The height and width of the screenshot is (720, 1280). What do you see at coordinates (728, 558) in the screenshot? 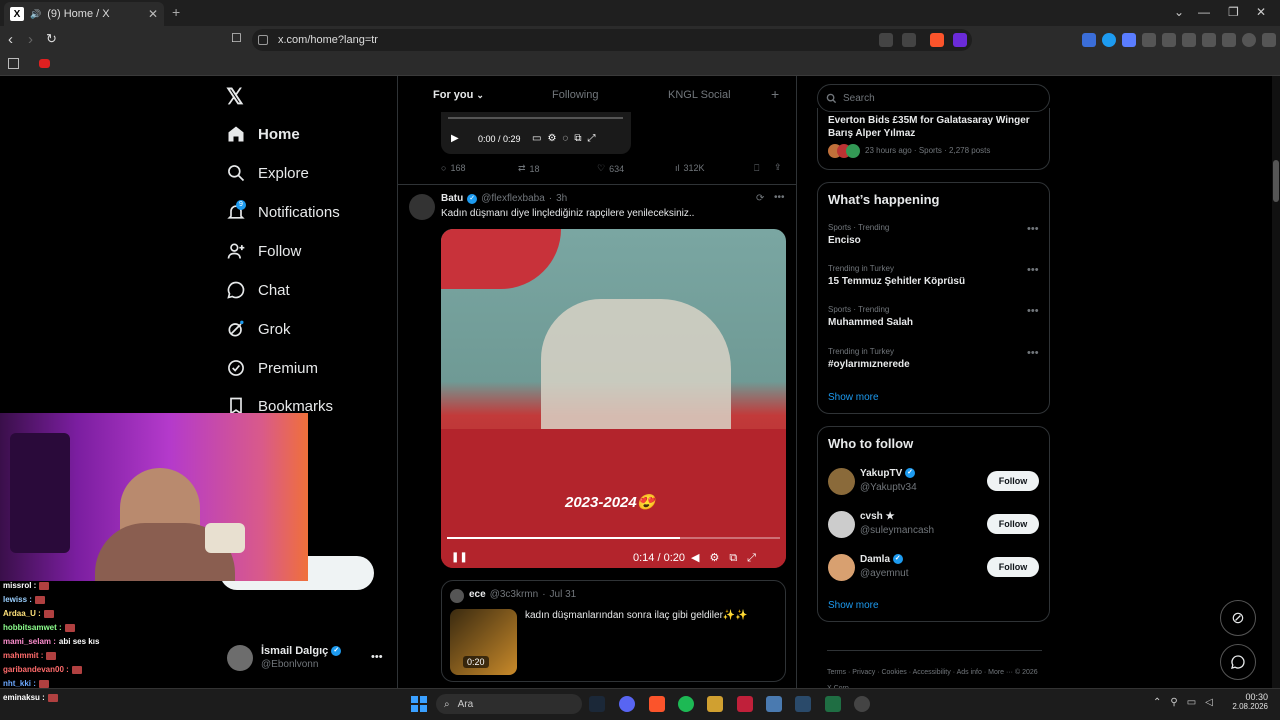
I see `video-controls-icon: ◀⚙⧉⤢` at bounding box center [728, 558].